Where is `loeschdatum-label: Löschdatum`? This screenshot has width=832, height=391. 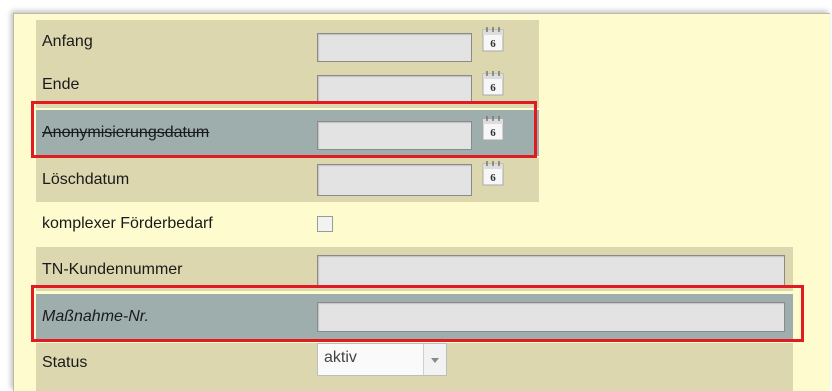
loeschdatum-label: Löschdatum is located at coordinates (86, 179).